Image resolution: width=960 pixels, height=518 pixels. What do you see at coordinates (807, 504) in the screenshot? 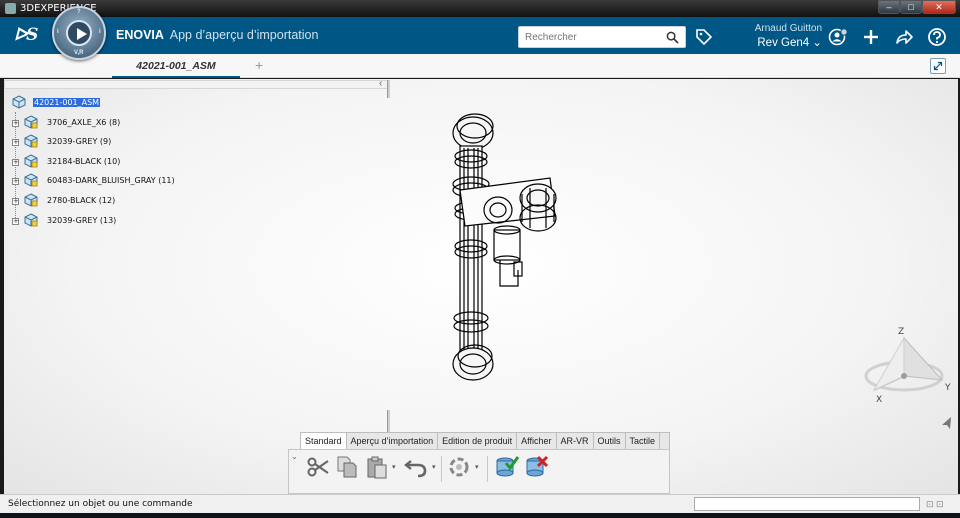
I see `command-input` at bounding box center [807, 504].